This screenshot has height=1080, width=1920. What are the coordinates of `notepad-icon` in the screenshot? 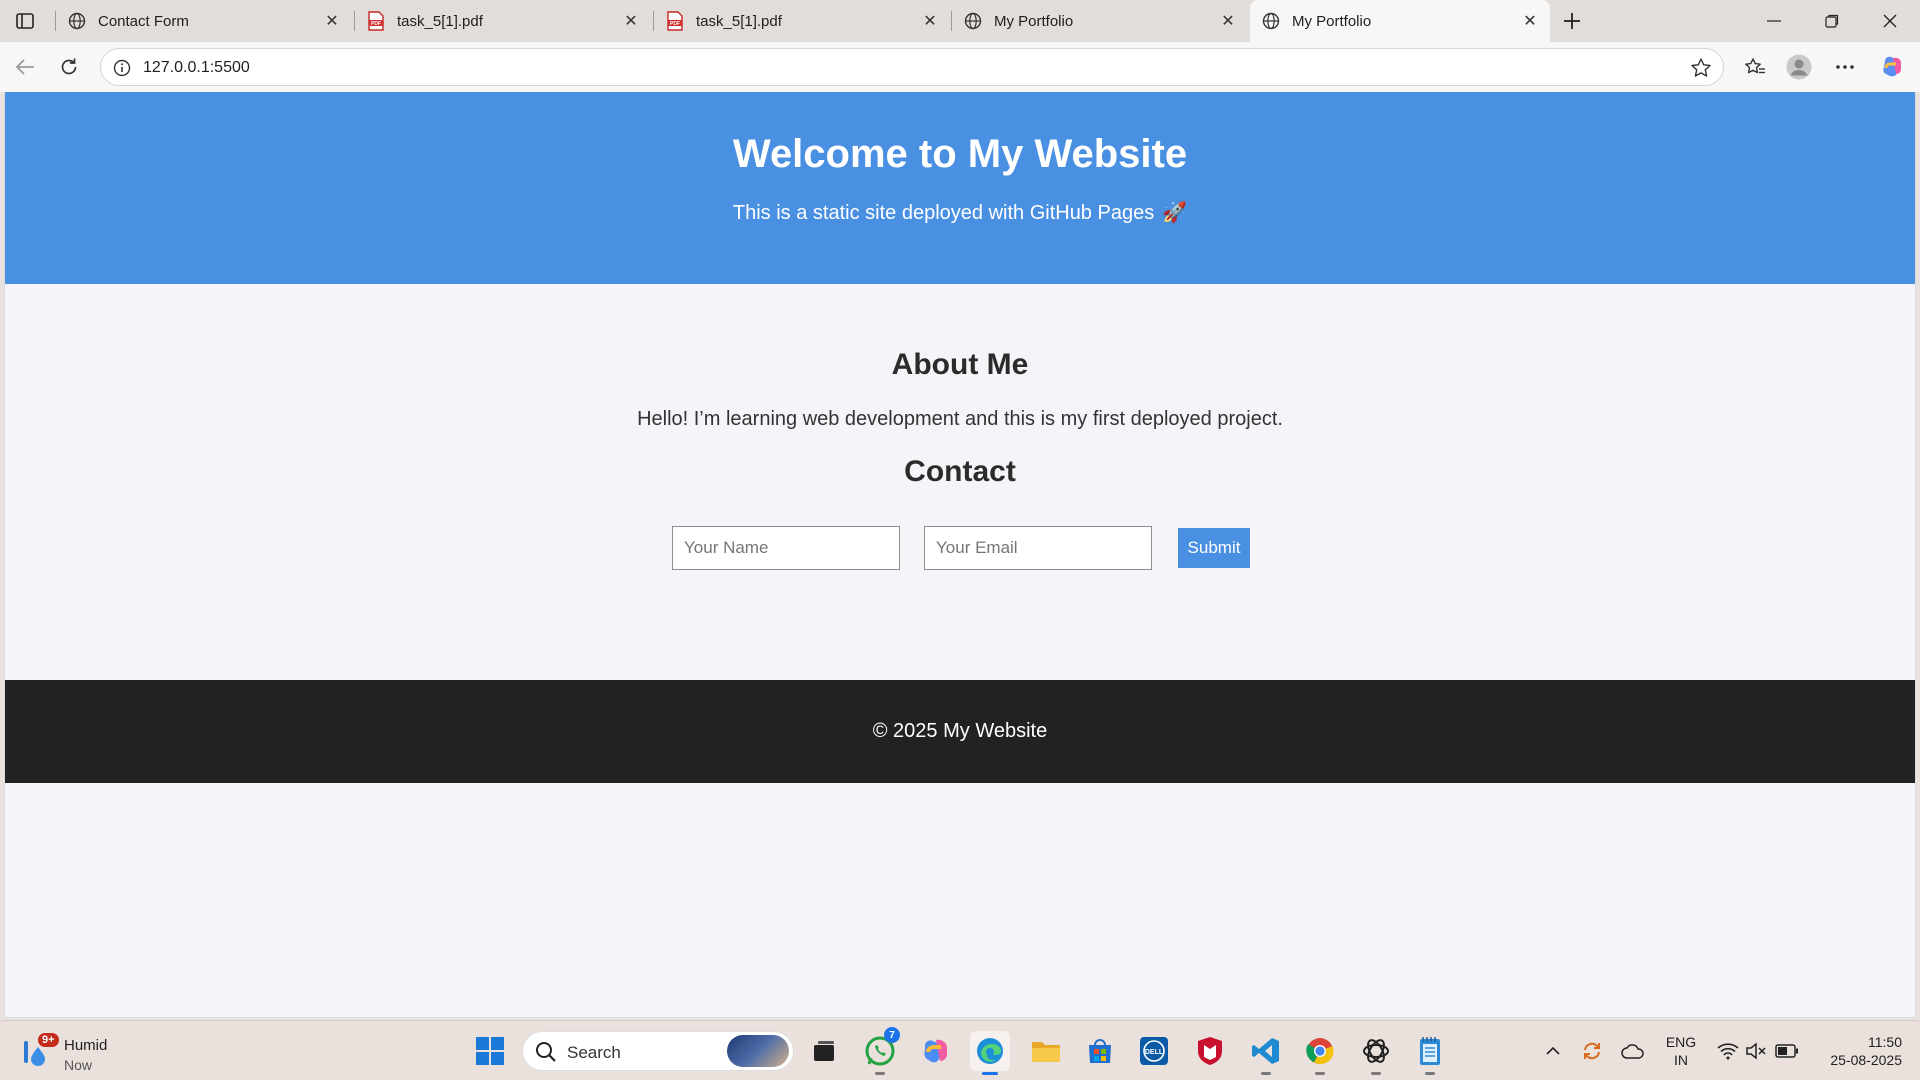 It's located at (1430, 1053).